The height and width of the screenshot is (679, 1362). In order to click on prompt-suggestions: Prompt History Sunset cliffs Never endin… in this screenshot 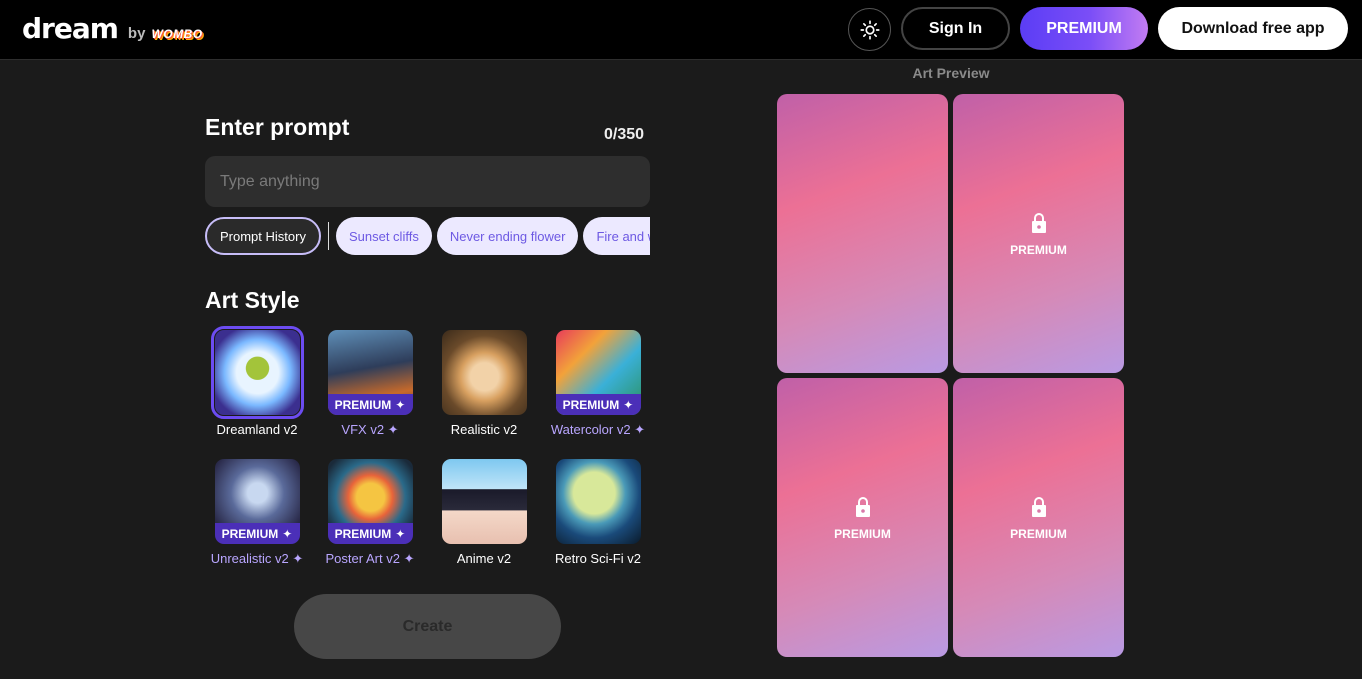, I will do `click(427, 236)`.